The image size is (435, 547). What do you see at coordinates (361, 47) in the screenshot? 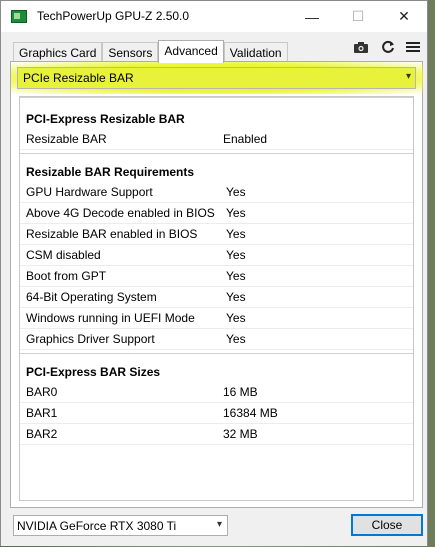
I see `camera-icon` at bounding box center [361, 47].